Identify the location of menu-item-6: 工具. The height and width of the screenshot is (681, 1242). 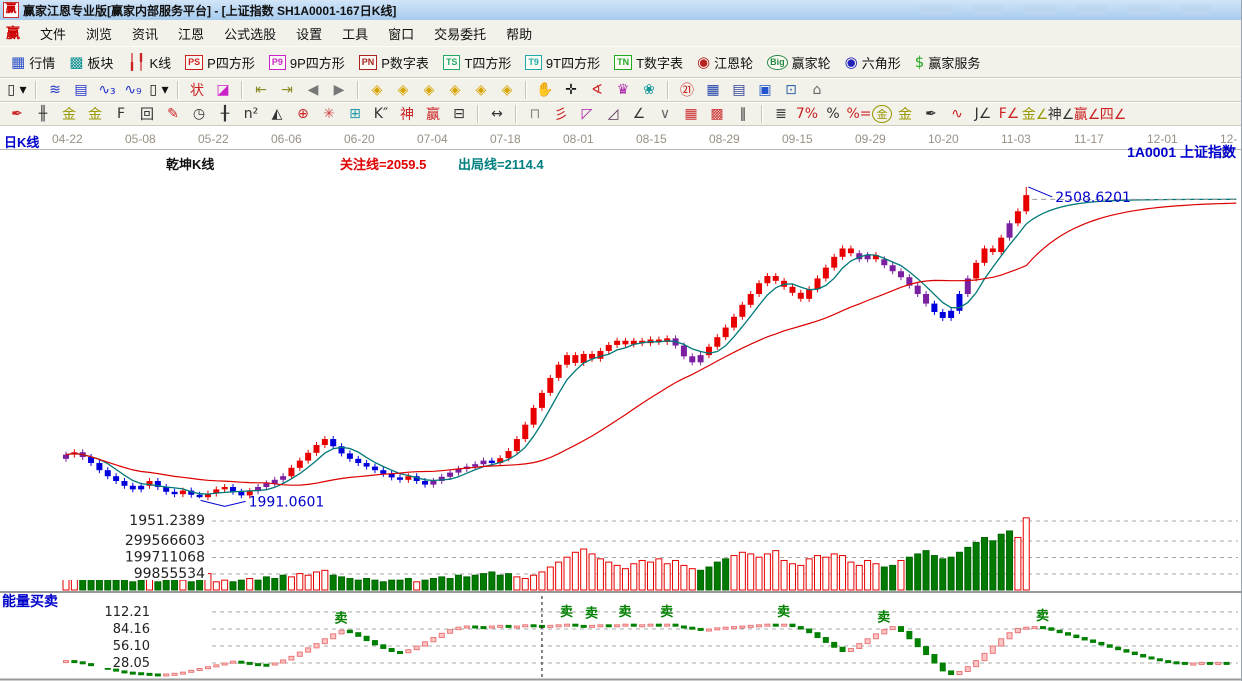
(355, 33).